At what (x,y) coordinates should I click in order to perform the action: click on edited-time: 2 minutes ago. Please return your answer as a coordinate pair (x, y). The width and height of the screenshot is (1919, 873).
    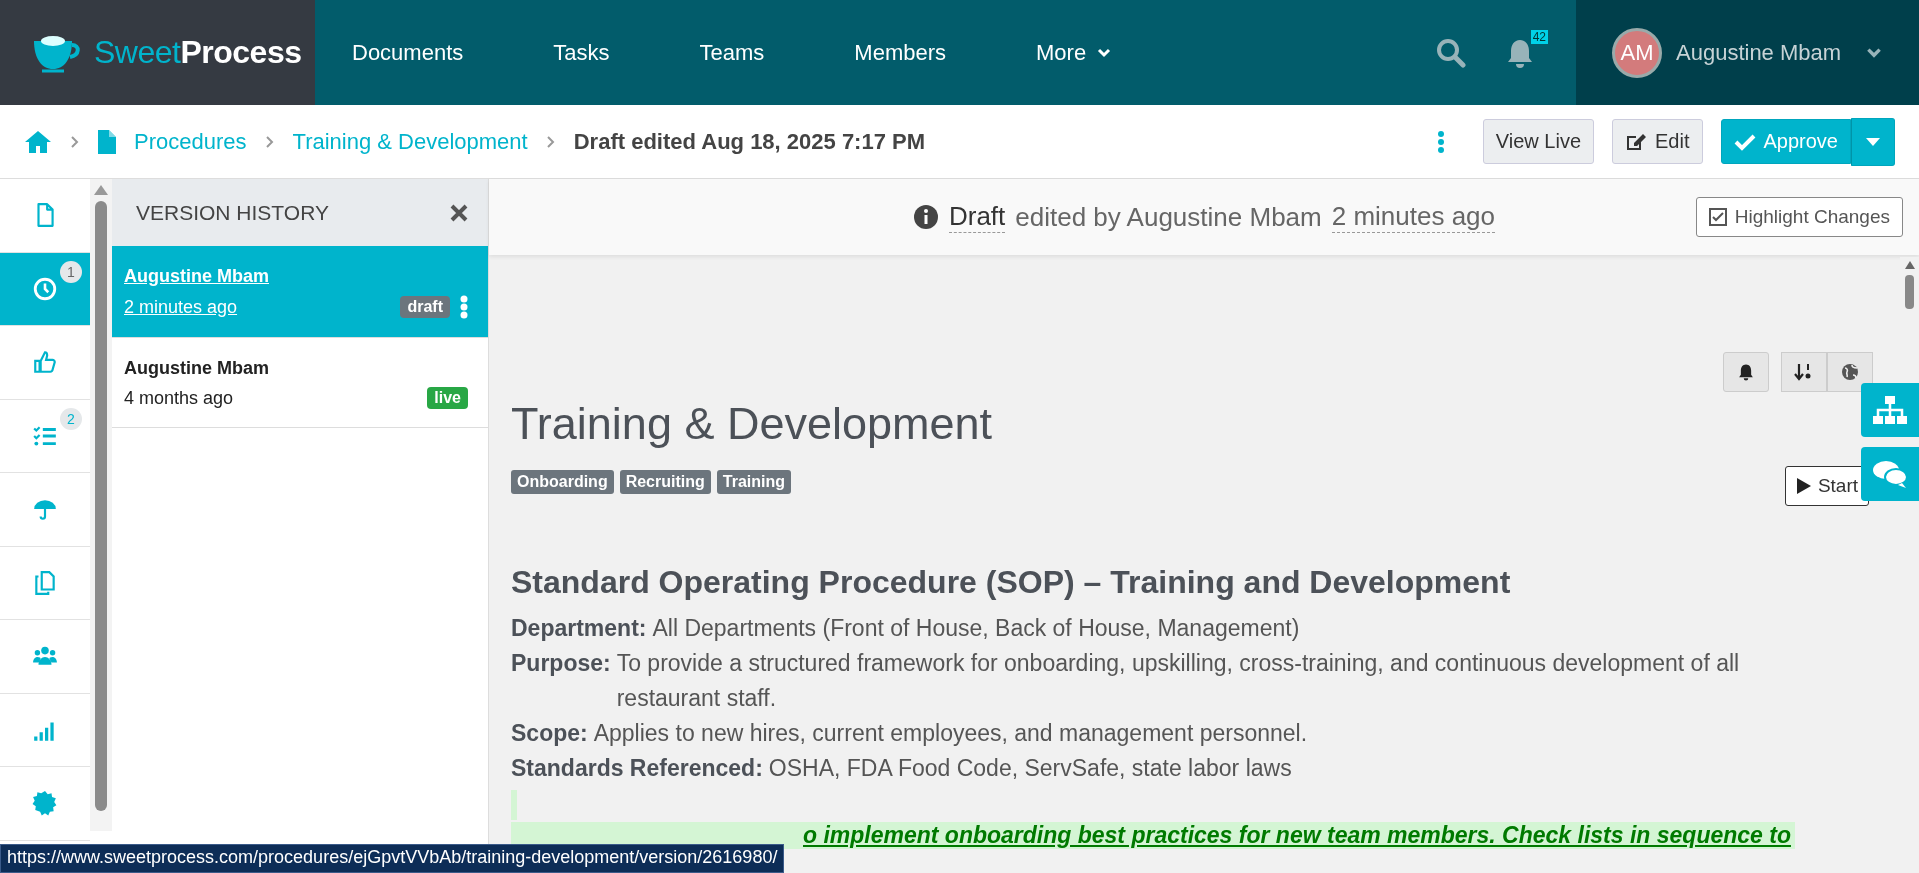
    Looking at the image, I should click on (1413, 217).